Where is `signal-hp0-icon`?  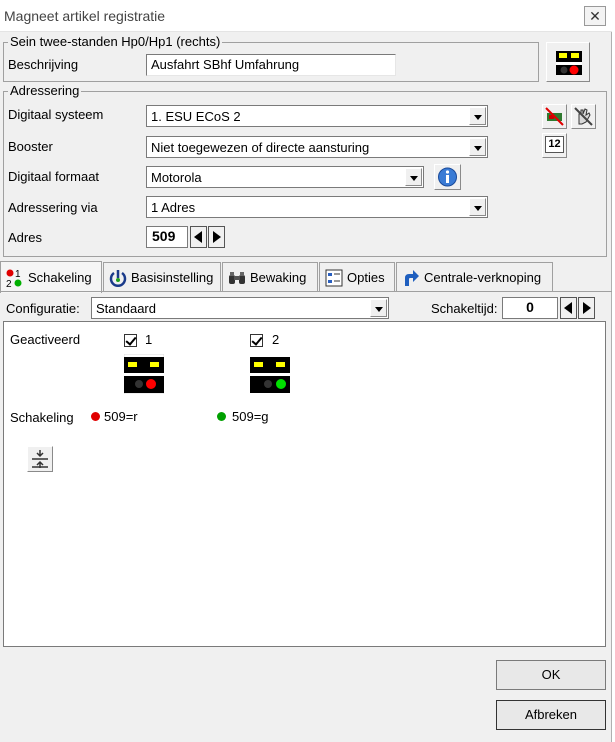 signal-hp0-icon is located at coordinates (569, 63).